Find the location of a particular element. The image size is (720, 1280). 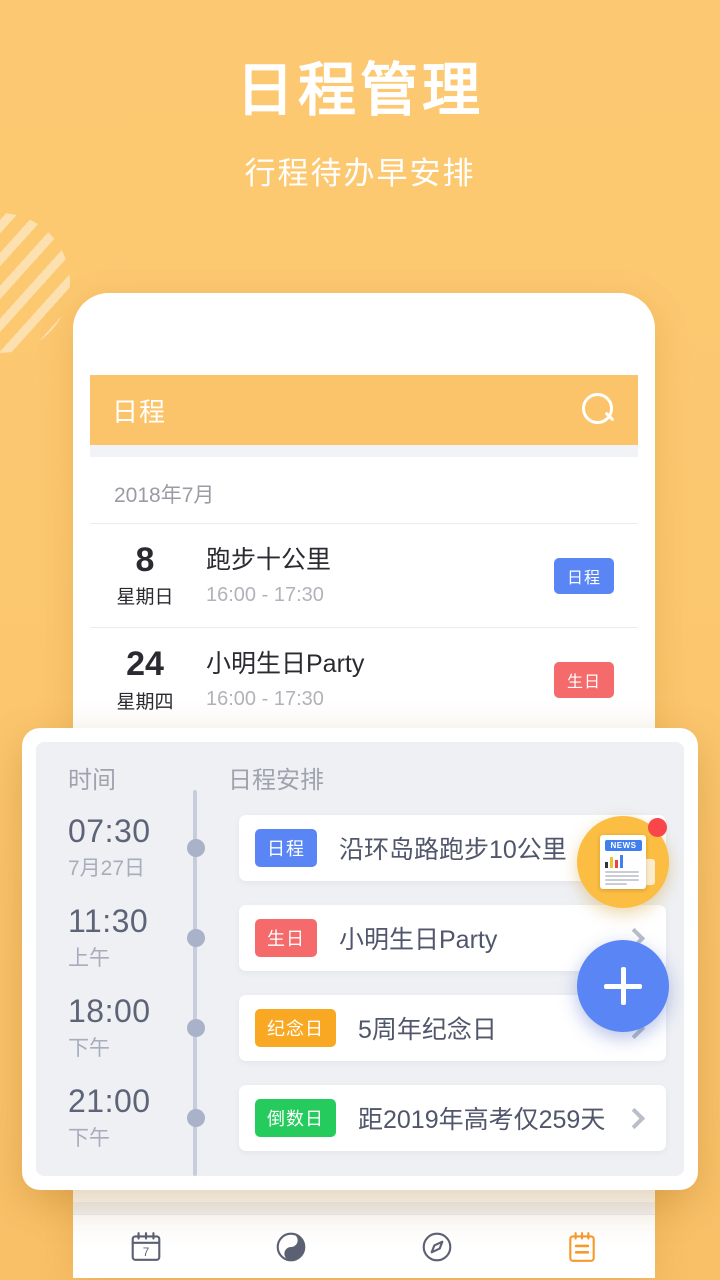

nav-item-compass is located at coordinates (437, 1247).